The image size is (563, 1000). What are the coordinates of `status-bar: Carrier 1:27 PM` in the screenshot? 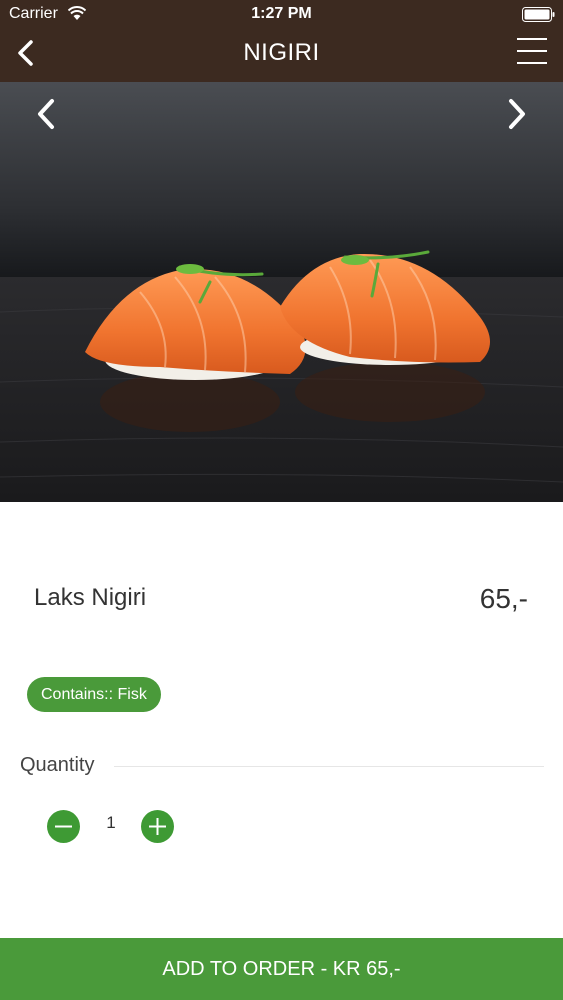 It's located at (281, 15).